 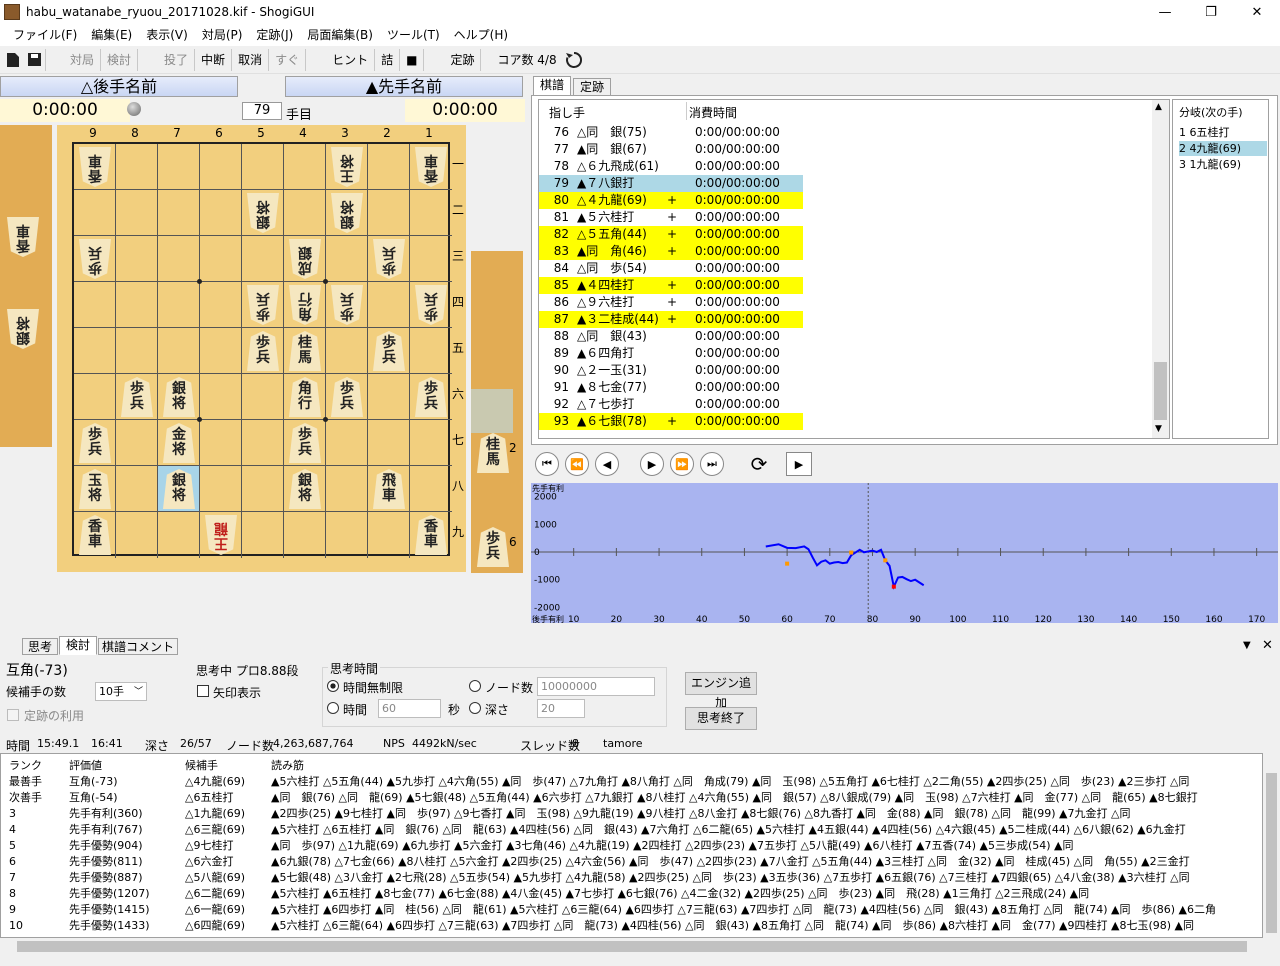 I want to click on candidates-select: 10手 ﹀, so click(x=121, y=691).